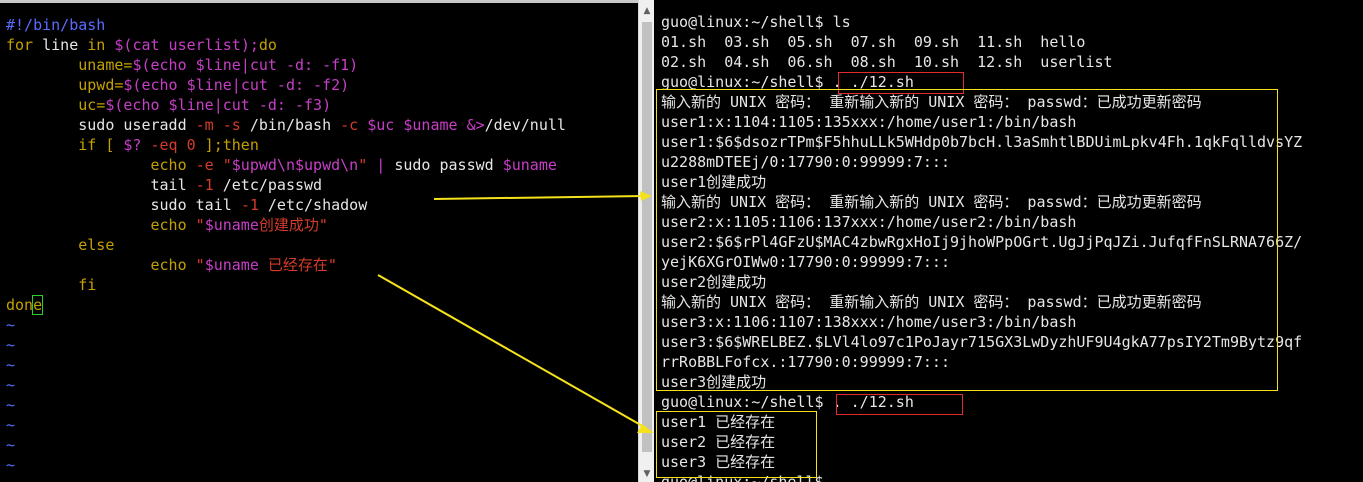  I want to click on terminal-line: u2288mDTEEj/0:17790:0:99999:7:::, so click(805, 162).